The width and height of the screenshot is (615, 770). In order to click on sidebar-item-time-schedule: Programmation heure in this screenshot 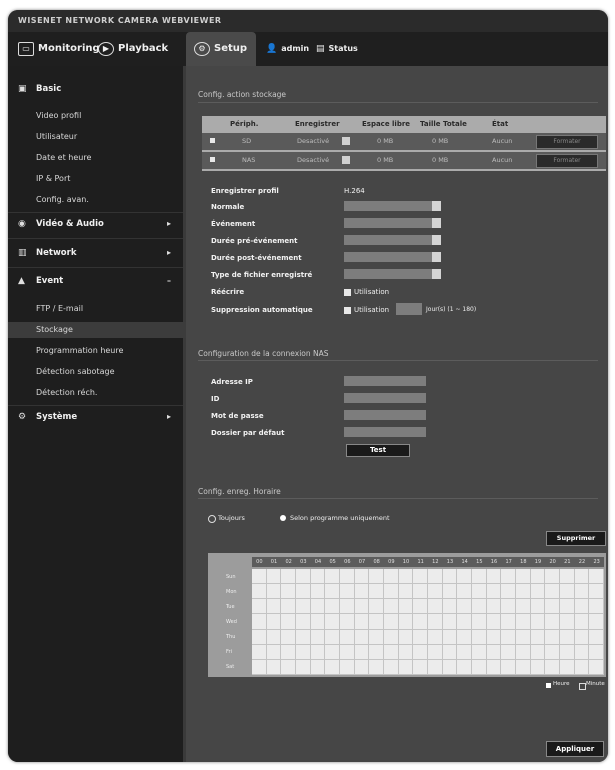, I will do `click(109, 350)`.